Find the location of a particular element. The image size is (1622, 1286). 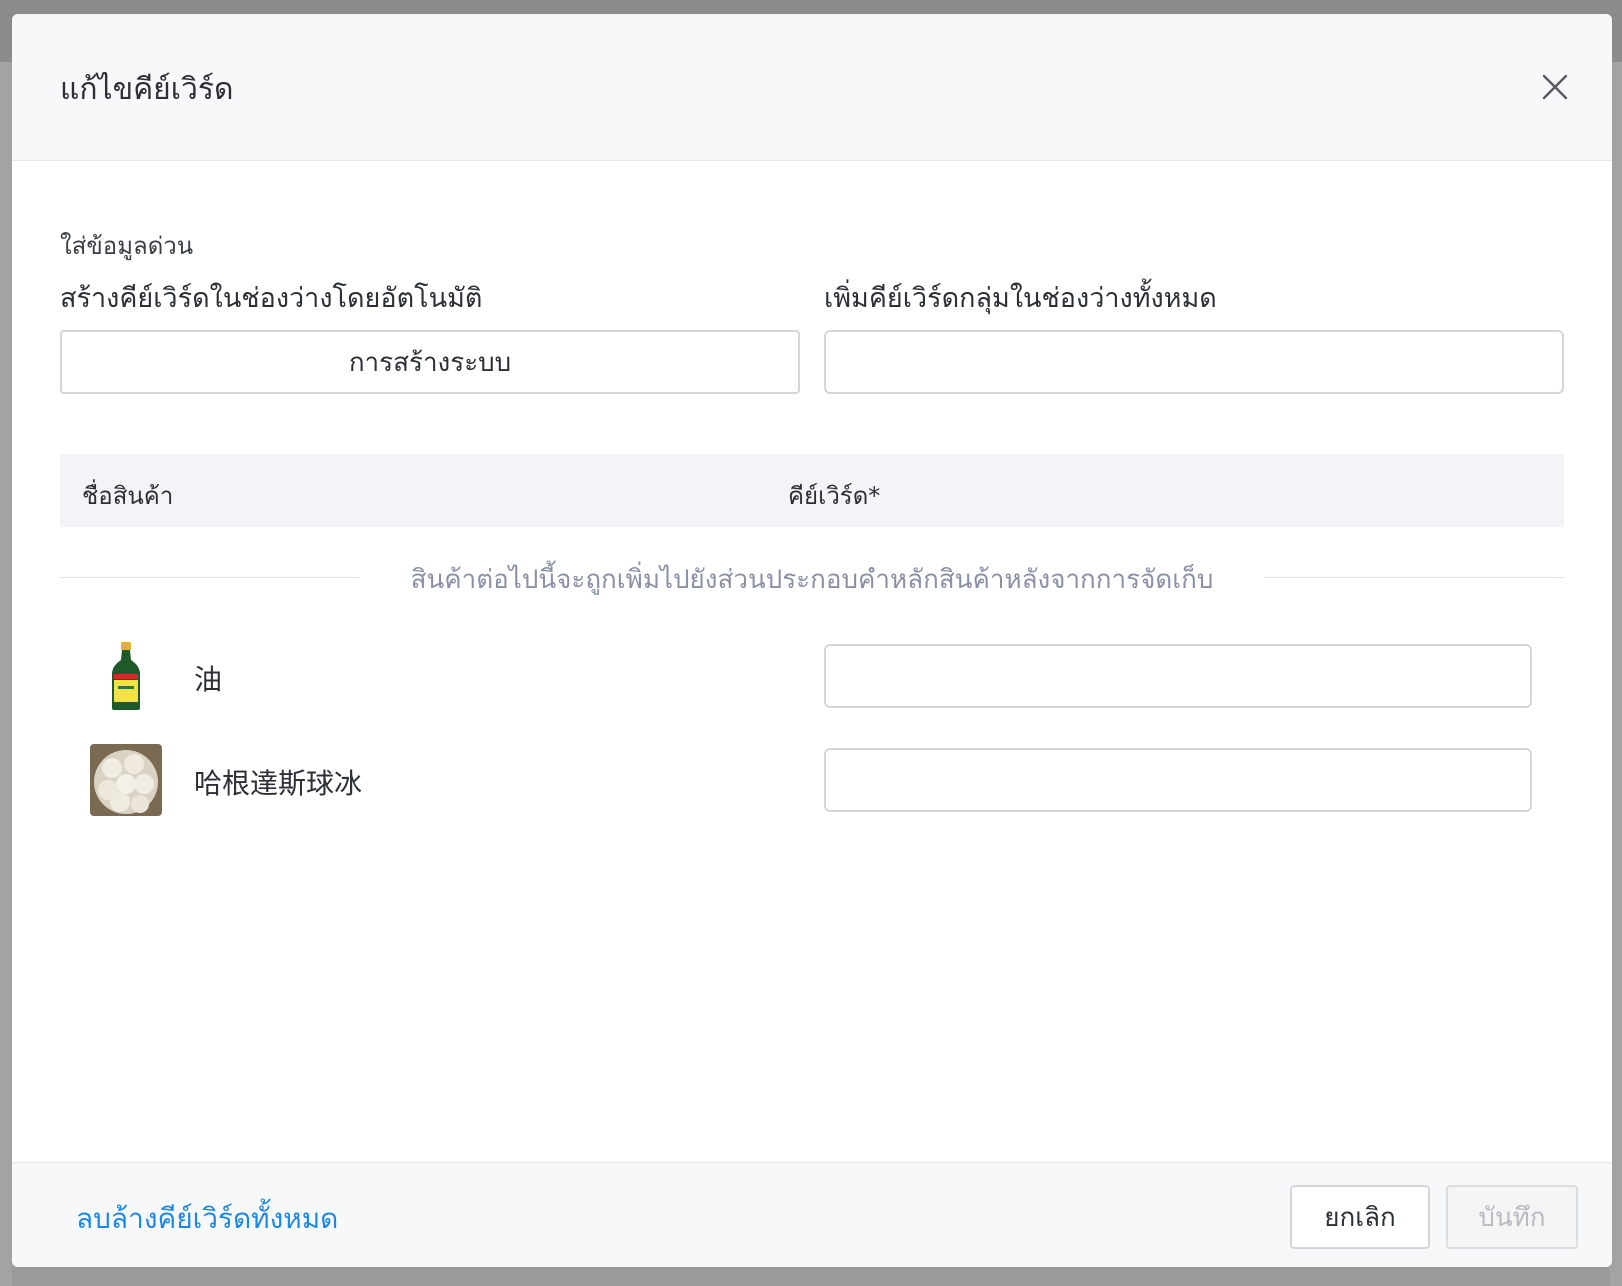

quick-fill-label: ใส่ข้อมูลด่วน is located at coordinates (127, 246).